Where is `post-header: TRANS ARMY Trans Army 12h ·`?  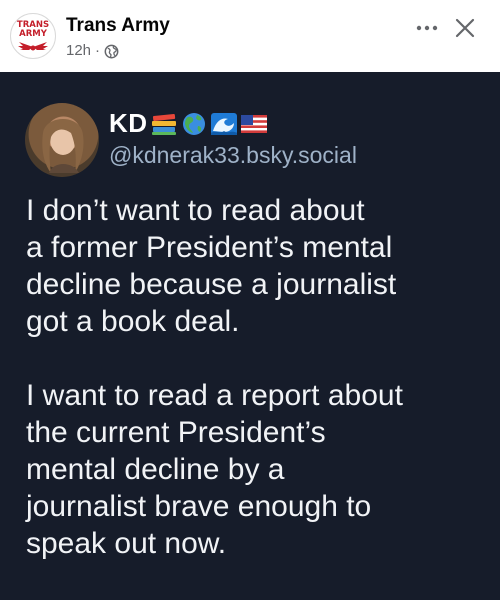
post-header: TRANS ARMY Trans Army 12h · is located at coordinates (250, 36).